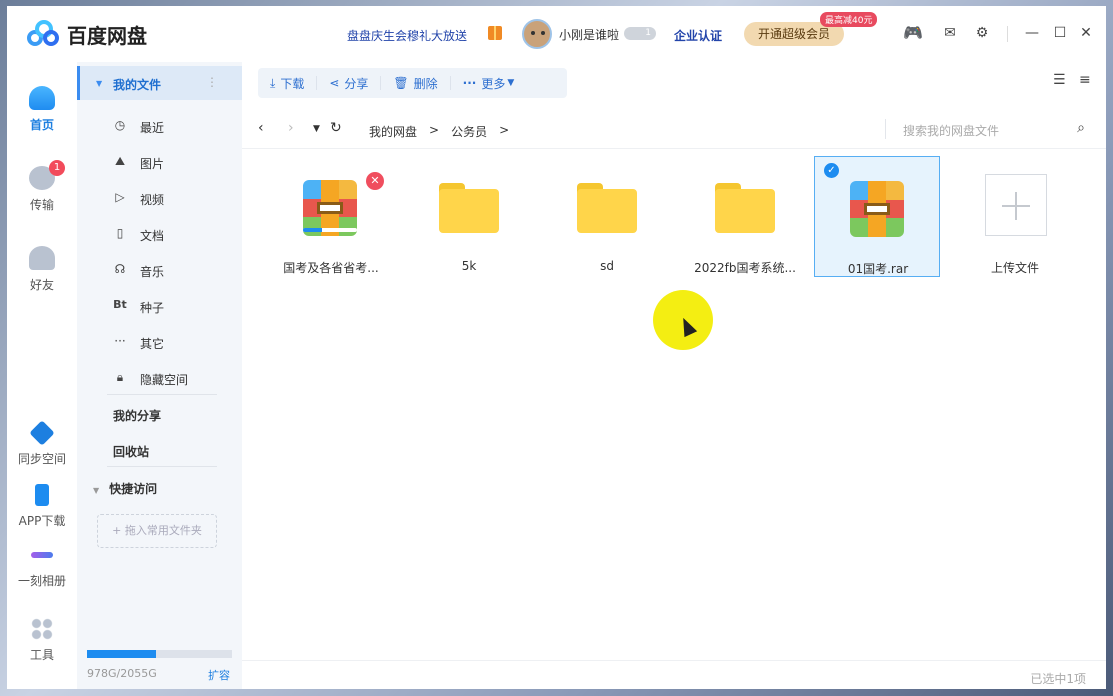 This screenshot has width=1113, height=696. I want to click on enterprise-auth-link: 企业认证, so click(698, 35).